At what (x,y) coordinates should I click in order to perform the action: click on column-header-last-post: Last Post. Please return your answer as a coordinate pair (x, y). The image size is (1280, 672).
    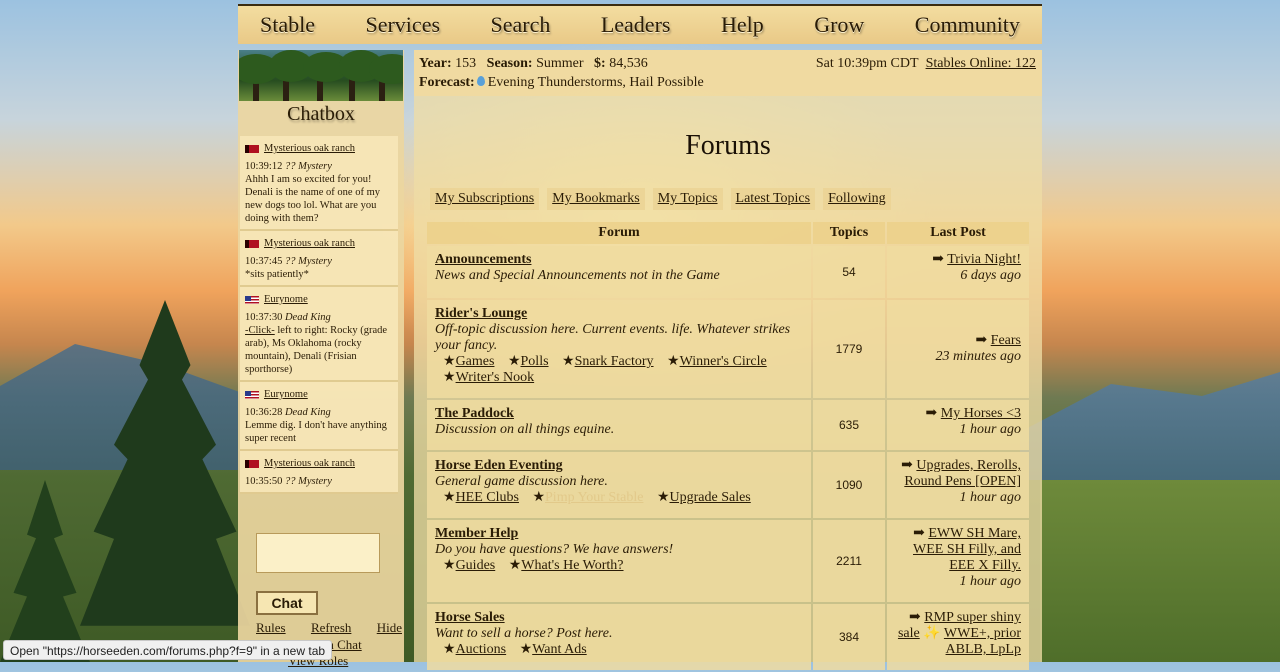
    Looking at the image, I should click on (958, 233).